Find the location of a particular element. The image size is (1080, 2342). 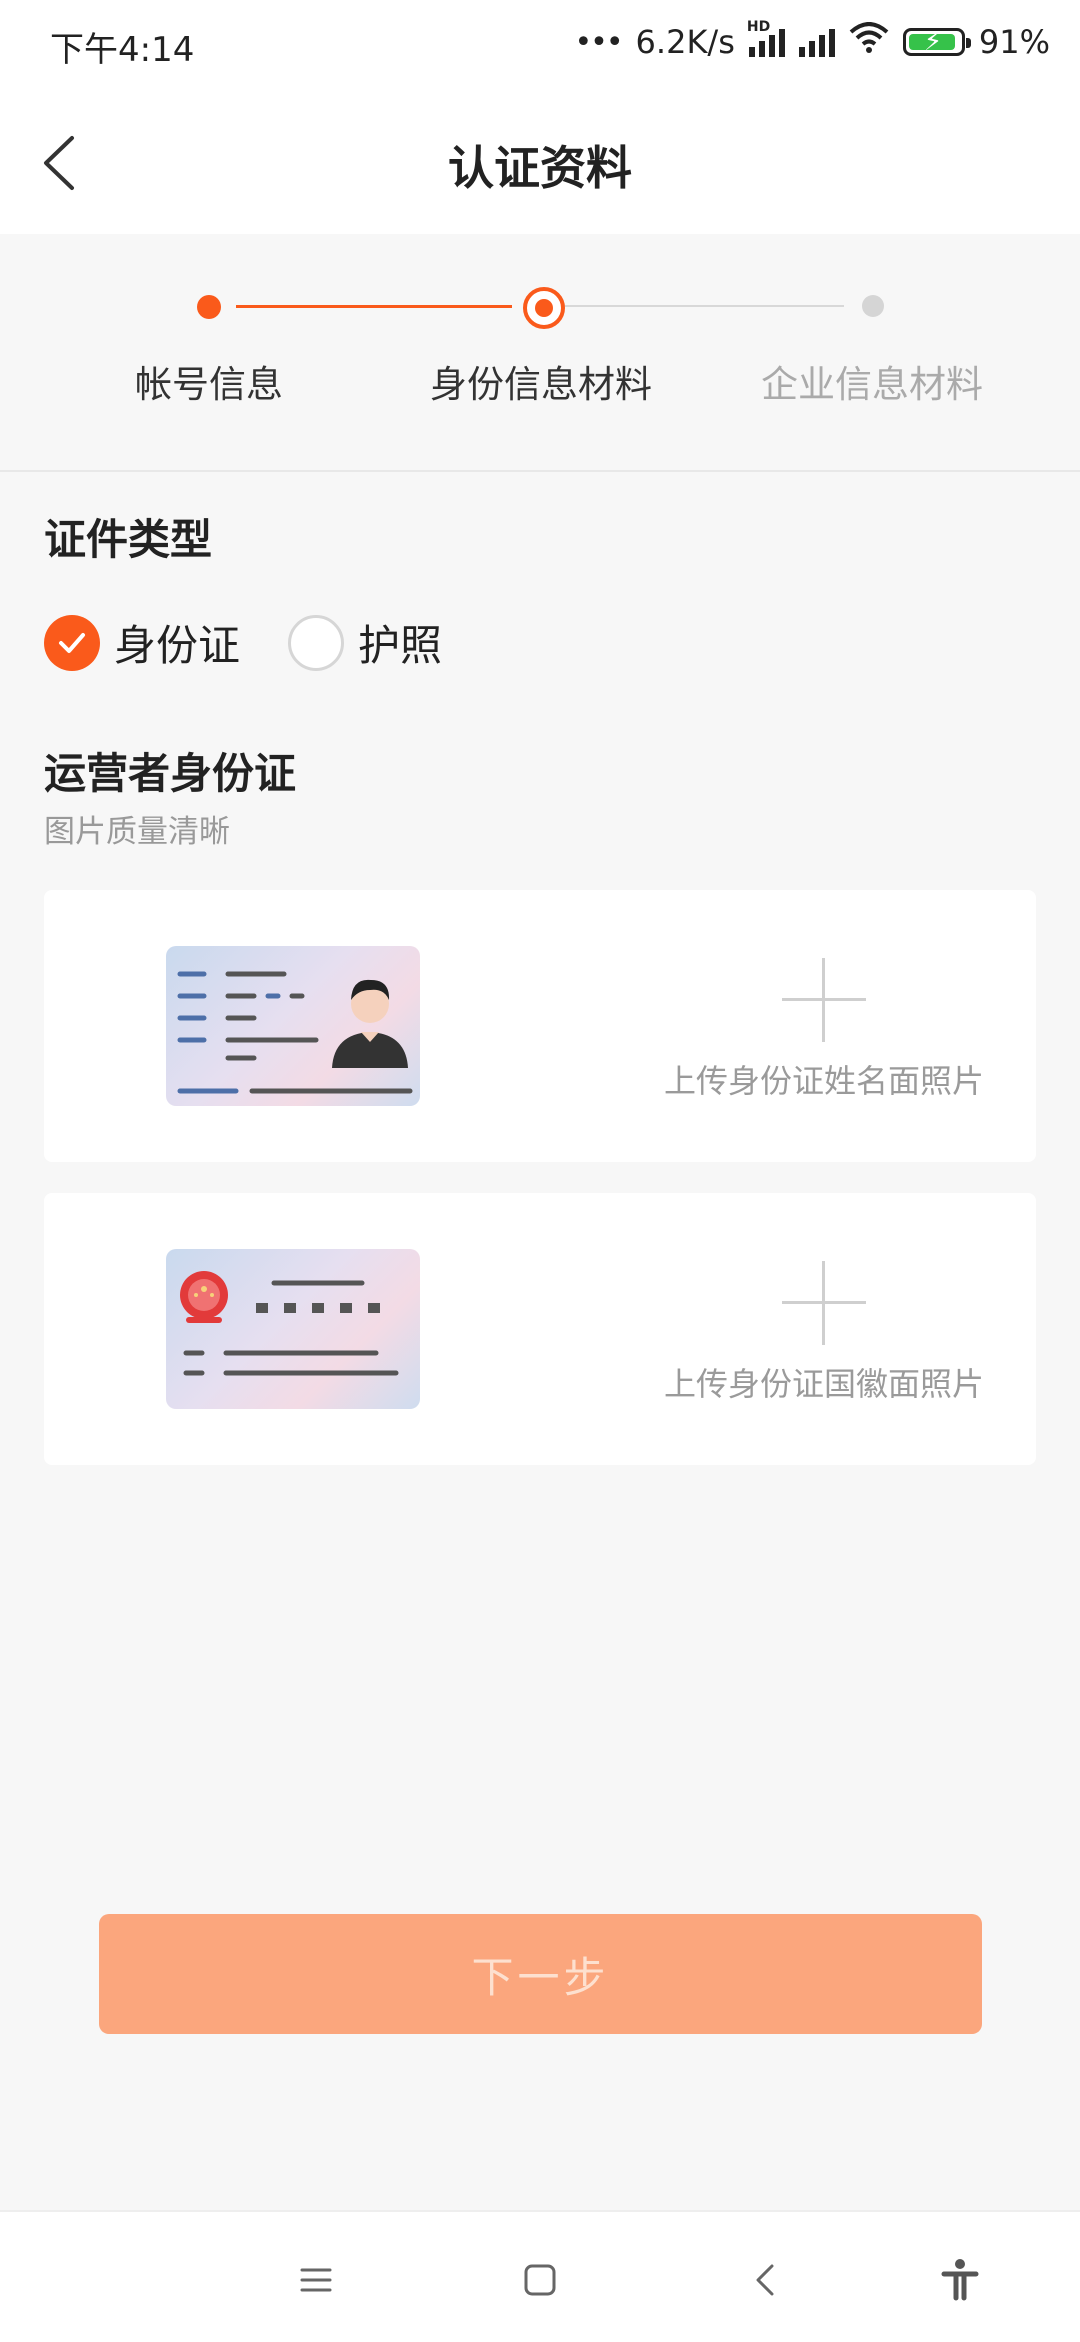

upload-back-area: 上传身份证国徽面照片 is located at coordinates (824, 1333).